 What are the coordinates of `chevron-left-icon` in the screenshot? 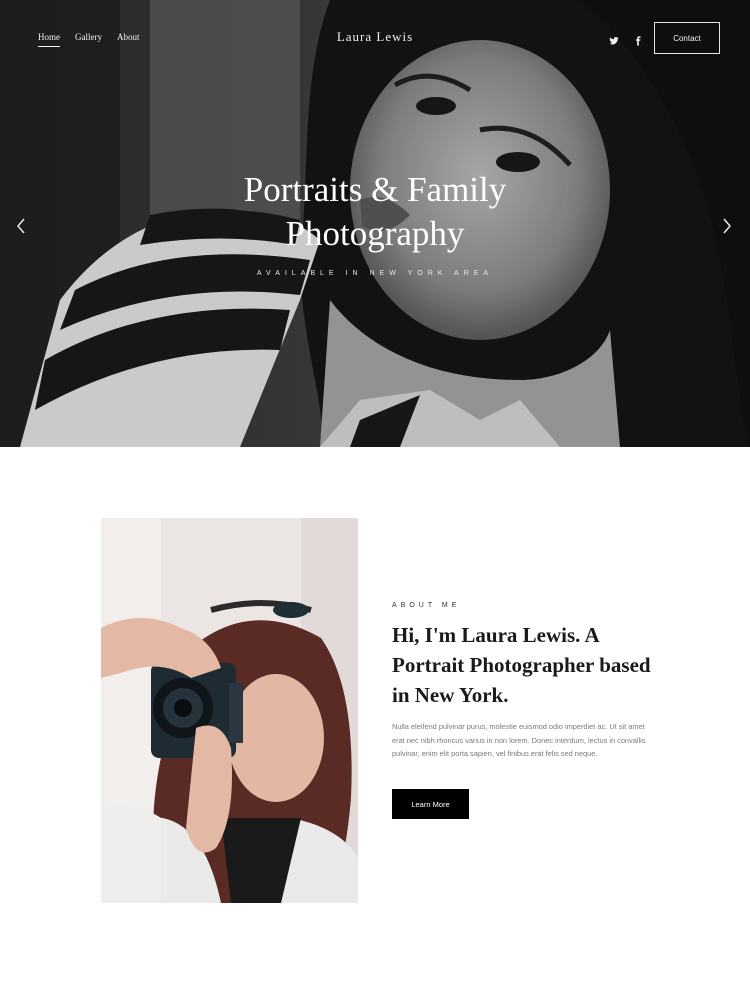 It's located at (21, 226).